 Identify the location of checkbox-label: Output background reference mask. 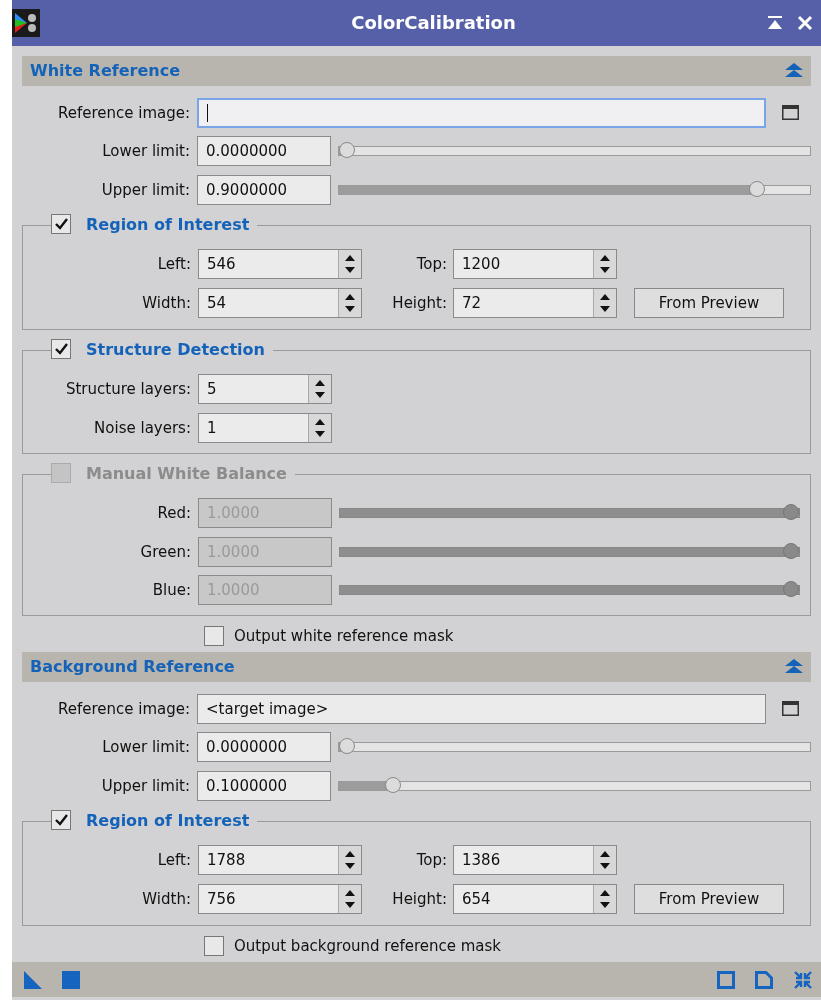
(368, 946).